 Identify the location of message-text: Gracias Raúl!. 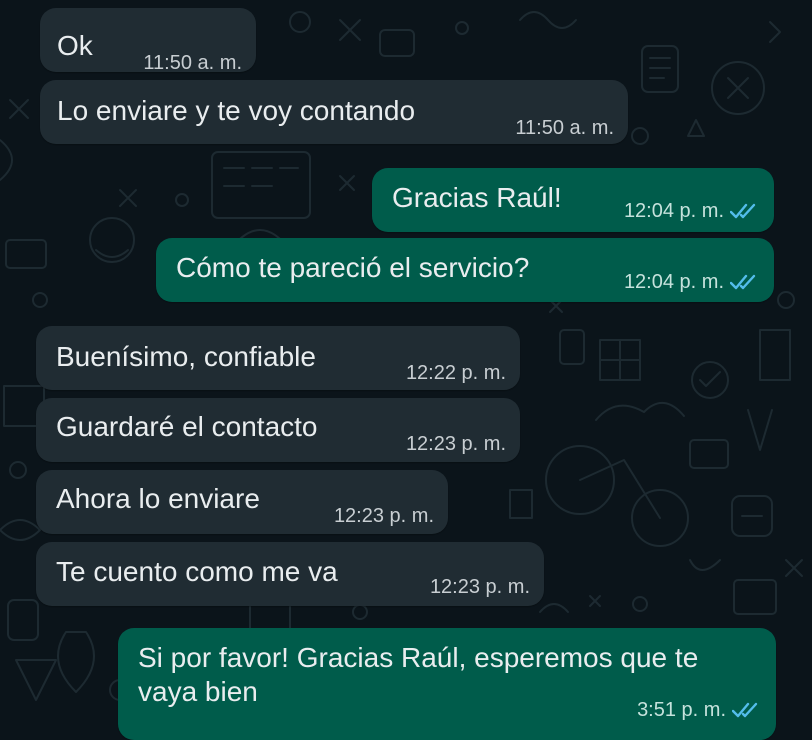
(477, 197).